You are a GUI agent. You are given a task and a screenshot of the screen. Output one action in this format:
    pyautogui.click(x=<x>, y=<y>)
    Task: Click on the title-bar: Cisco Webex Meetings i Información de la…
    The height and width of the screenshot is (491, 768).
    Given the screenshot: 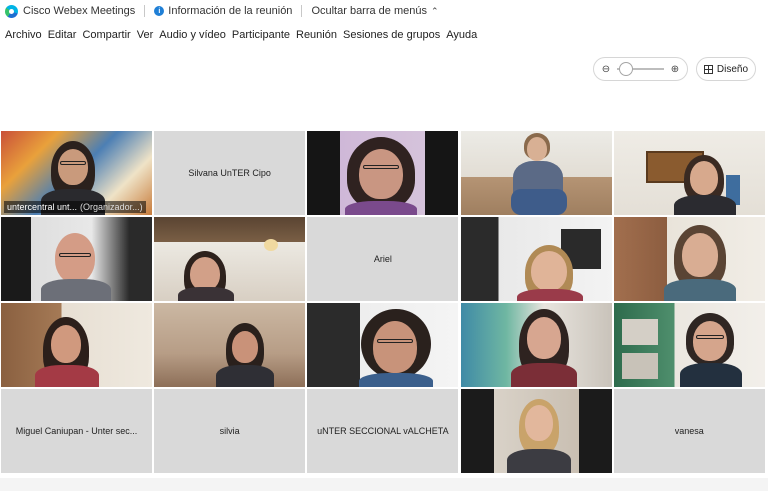 What is the action you would take?
    pyautogui.click(x=384, y=11)
    